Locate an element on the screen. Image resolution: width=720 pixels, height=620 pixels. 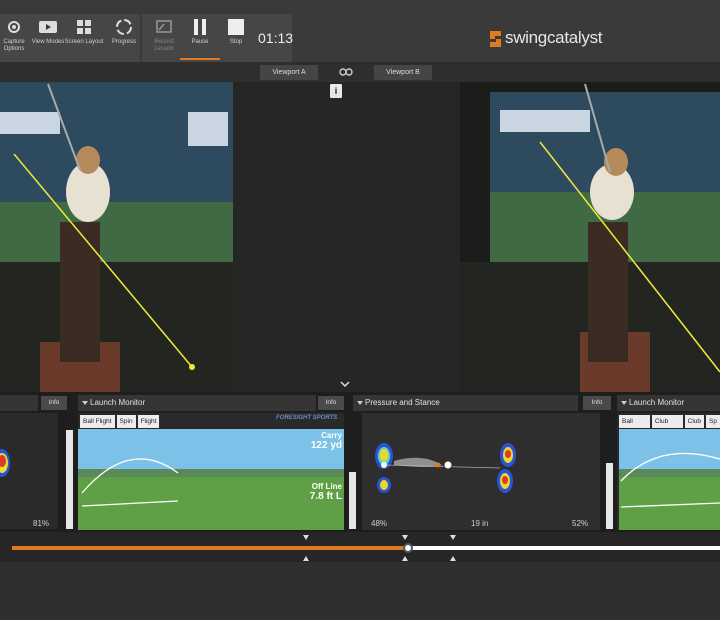
tab-viewport-b: Viewport B is located at coordinates (403, 72).